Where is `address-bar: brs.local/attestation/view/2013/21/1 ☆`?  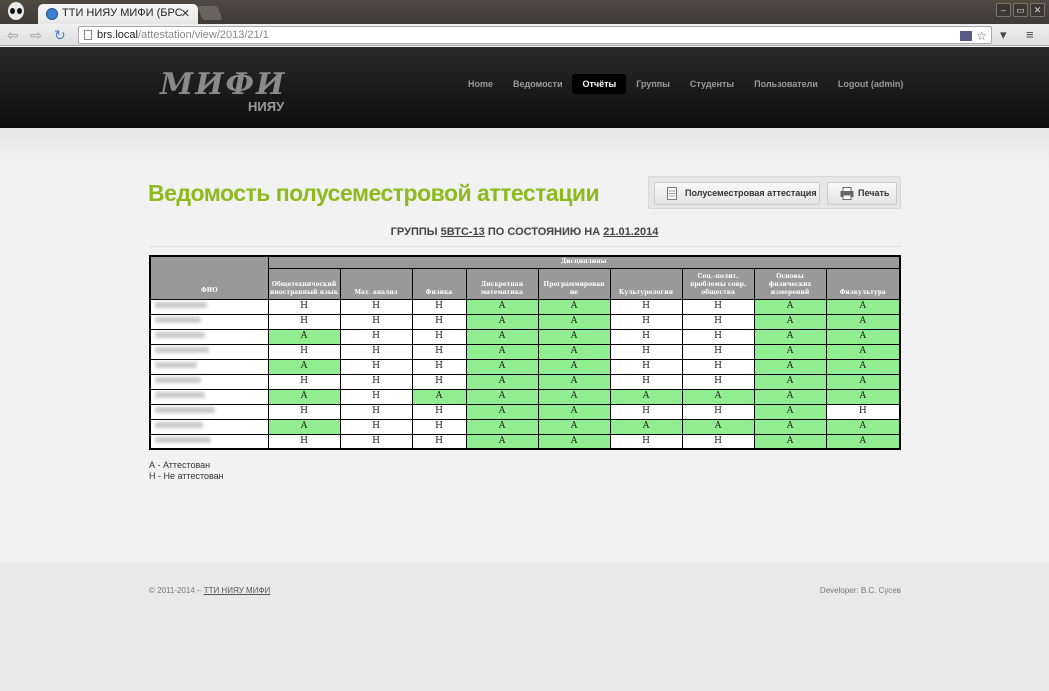
address-bar: brs.local/attestation/view/2013/21/1 ☆ is located at coordinates (535, 35).